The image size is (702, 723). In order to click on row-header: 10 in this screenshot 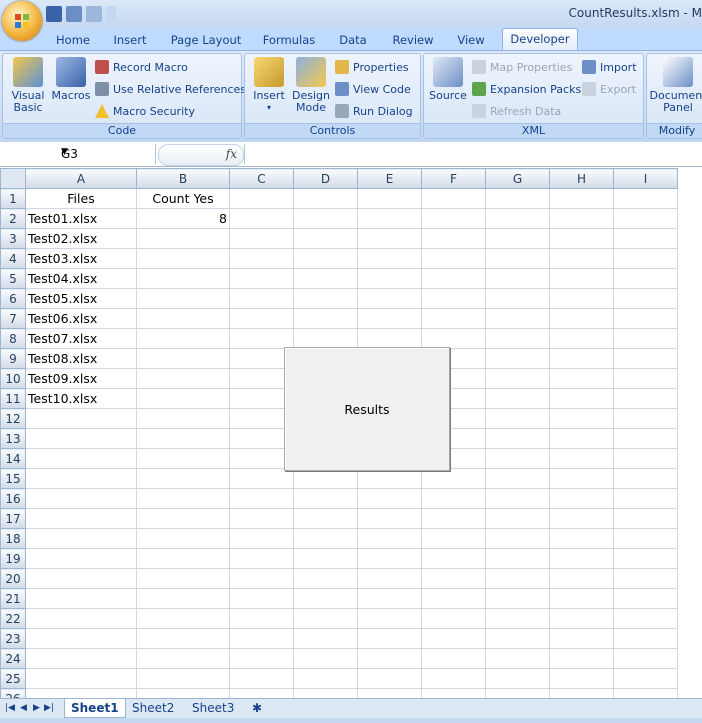, I will do `click(13, 378)`.